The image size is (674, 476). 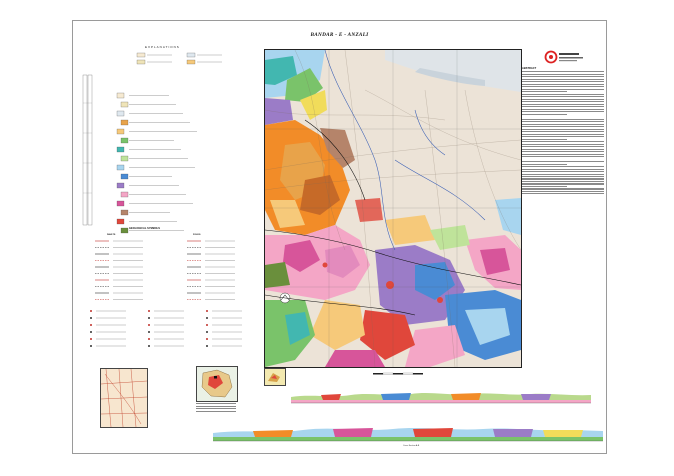 I want to click on legend-swatch-ng, so click(x=120, y=131).